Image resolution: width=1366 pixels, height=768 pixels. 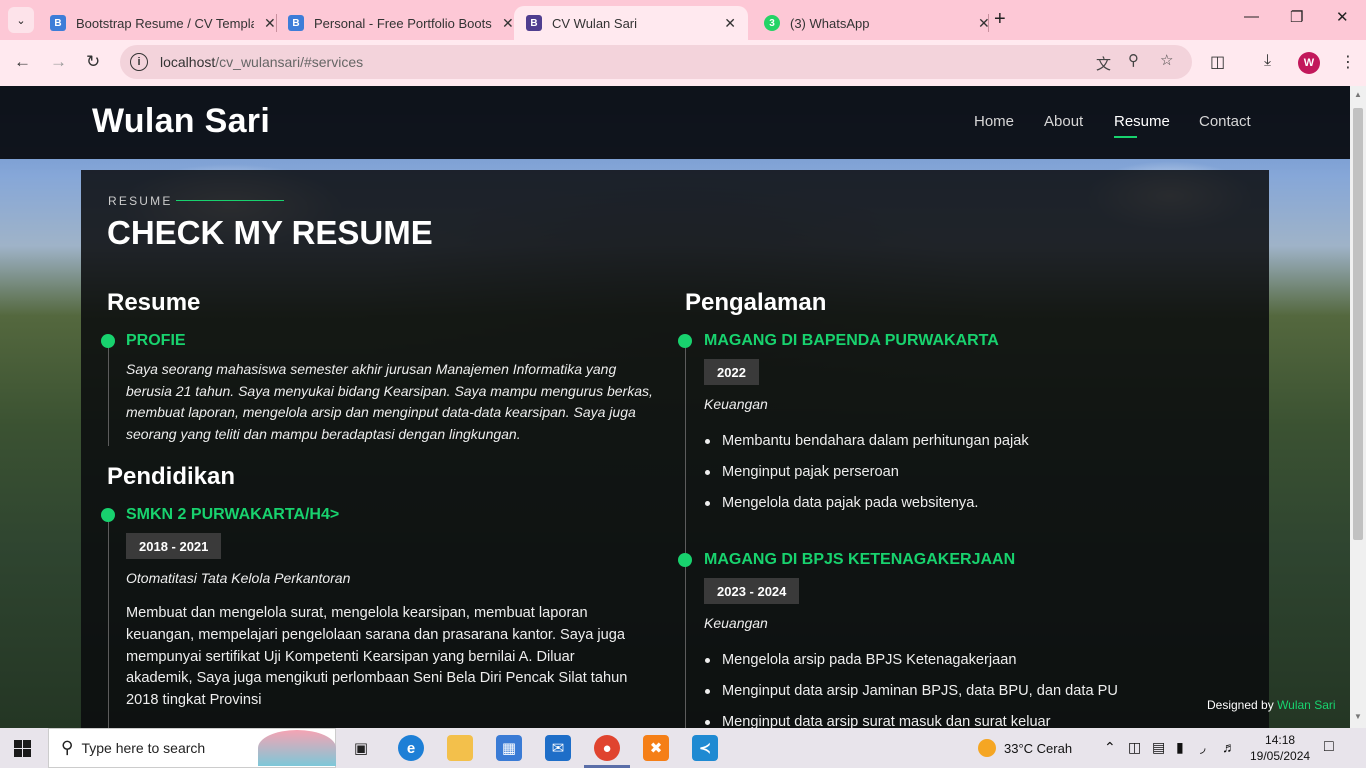 I want to click on nav-about: About, so click(x=1063, y=121).